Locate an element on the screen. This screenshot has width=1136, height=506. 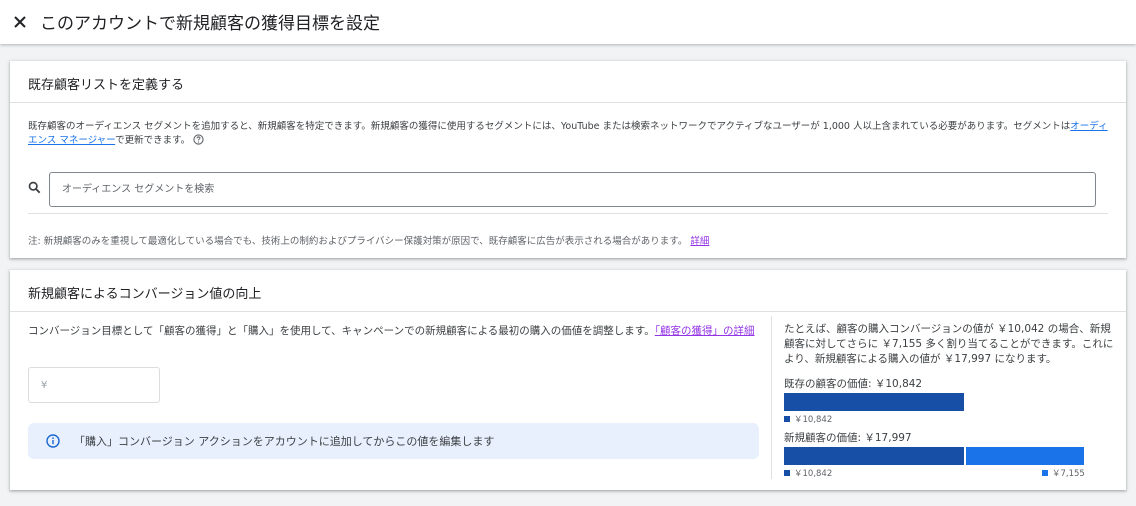
existing-list-heading: 既存顧客リストを定義する is located at coordinates (568, 82).